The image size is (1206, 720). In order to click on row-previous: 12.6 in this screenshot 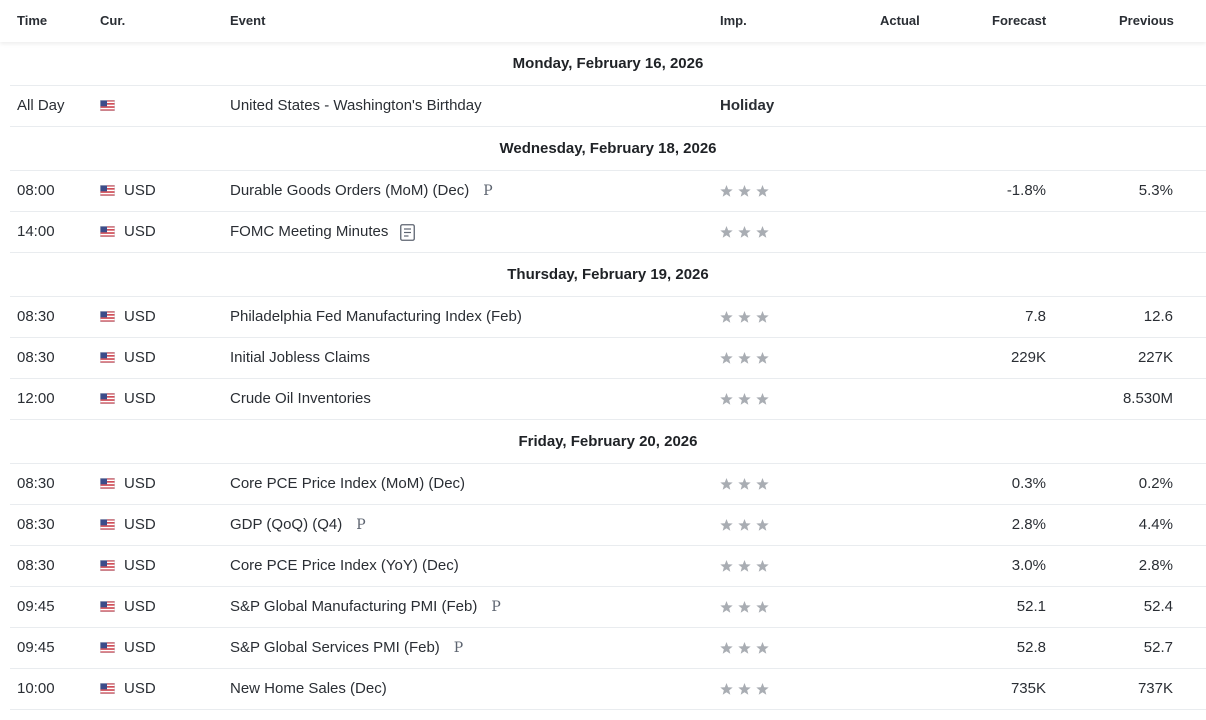, I will do `click(1158, 316)`.